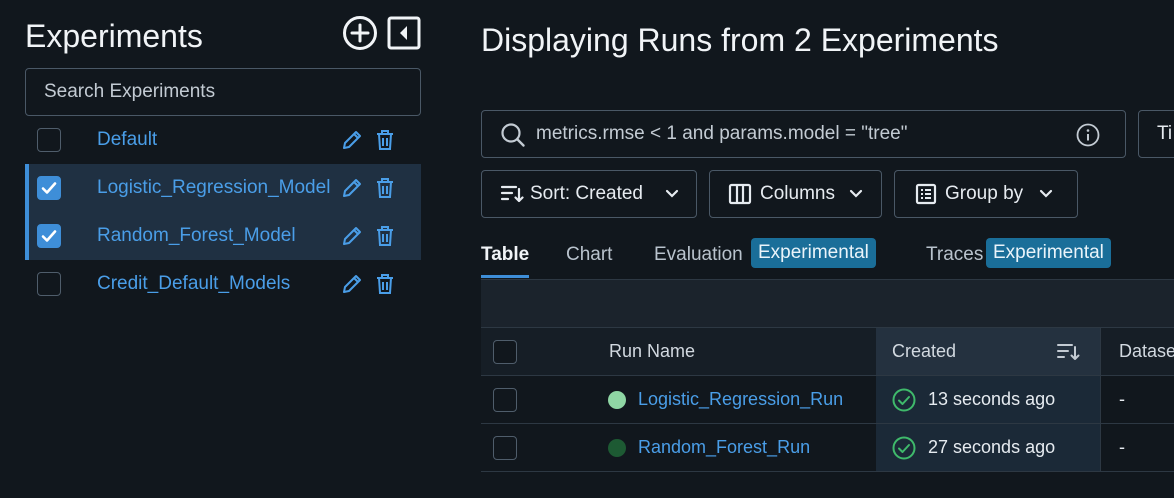  I want to click on run-link: Random_Forest_Run, so click(724, 447).